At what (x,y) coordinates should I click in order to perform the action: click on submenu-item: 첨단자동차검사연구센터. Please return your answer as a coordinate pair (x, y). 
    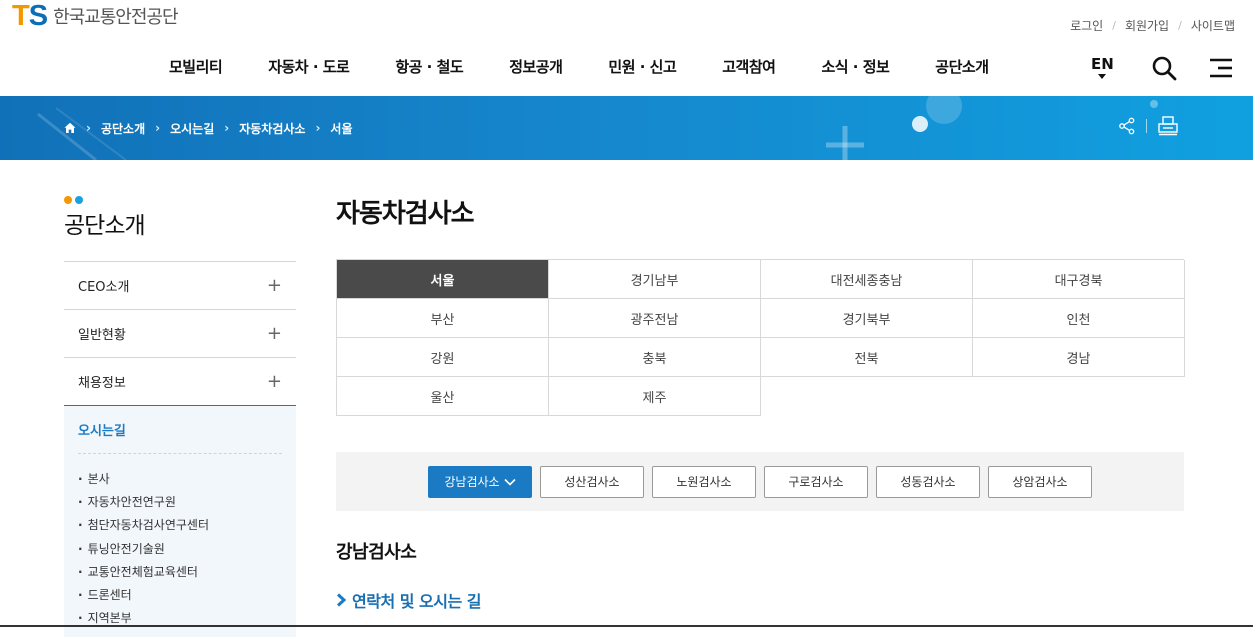
    Looking at the image, I should click on (180, 525).